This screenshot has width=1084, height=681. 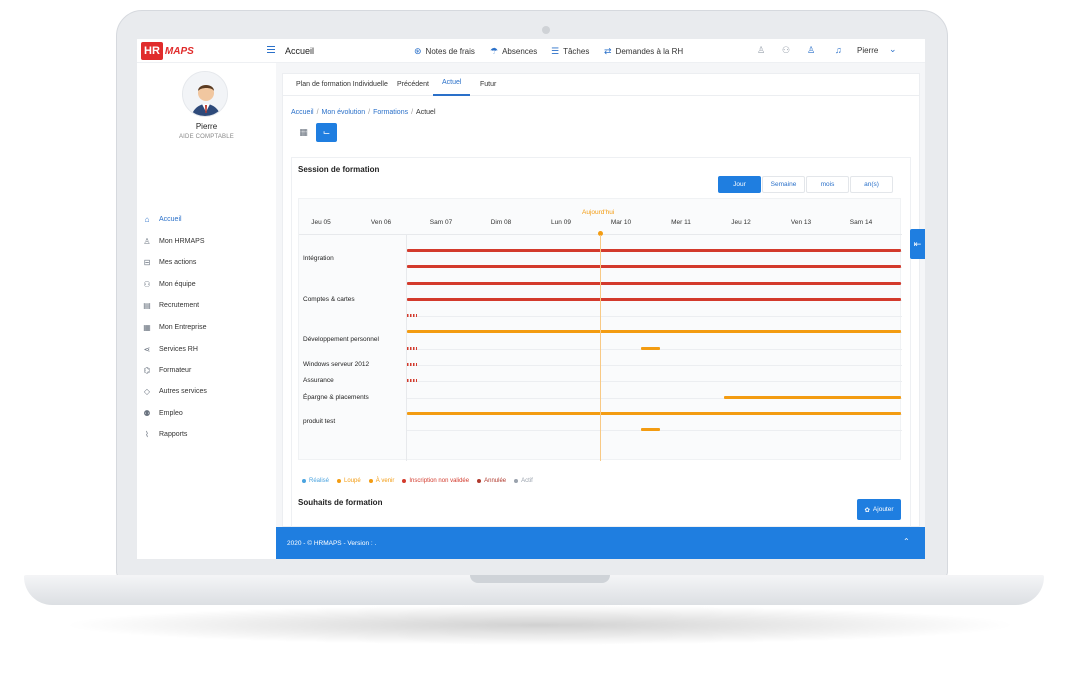 I want to click on avatar-image, so click(x=205, y=94).